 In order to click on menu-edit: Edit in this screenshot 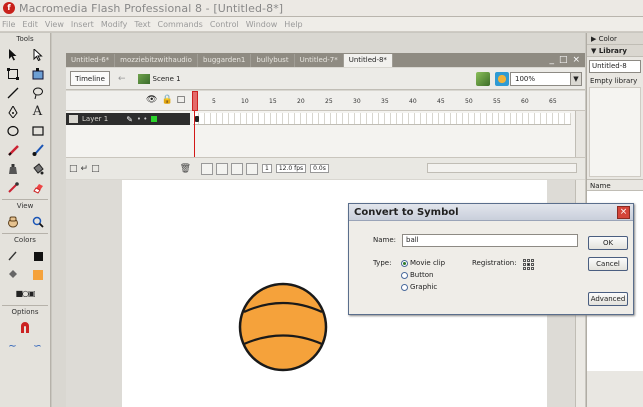, I will do `click(30, 24)`.